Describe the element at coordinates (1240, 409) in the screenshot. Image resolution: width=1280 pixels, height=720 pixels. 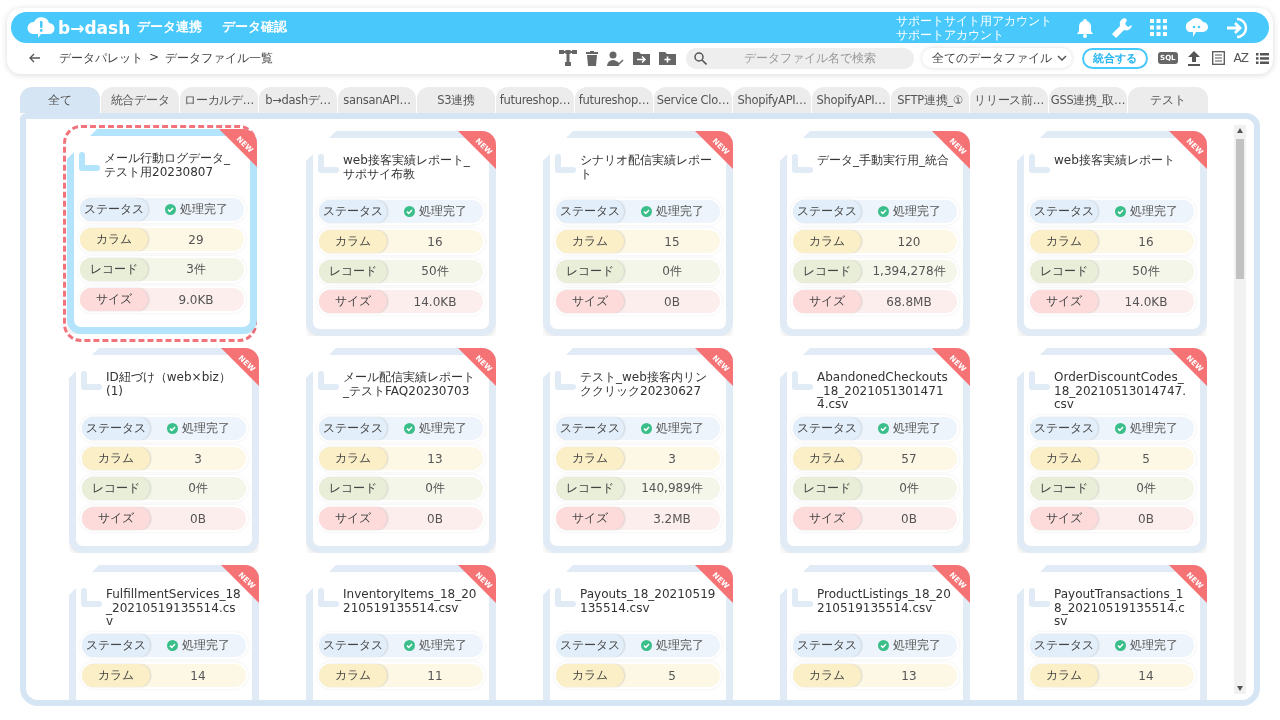
I see `scrollbar` at that location.